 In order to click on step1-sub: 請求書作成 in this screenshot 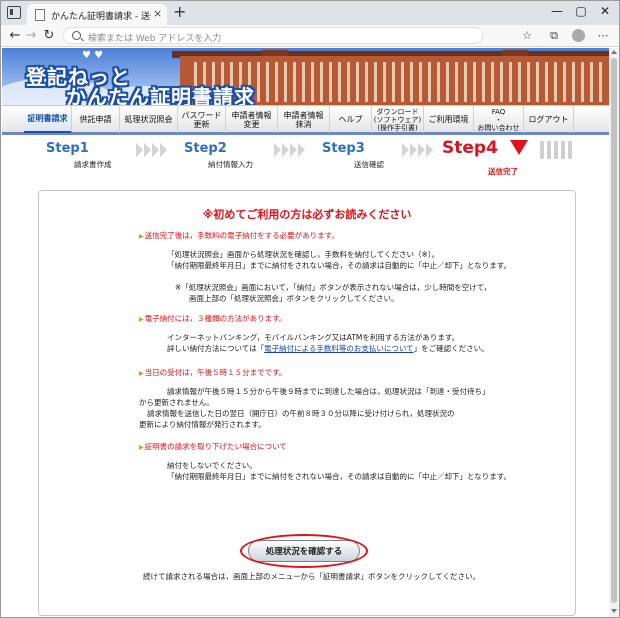, I will do `click(93, 164)`.